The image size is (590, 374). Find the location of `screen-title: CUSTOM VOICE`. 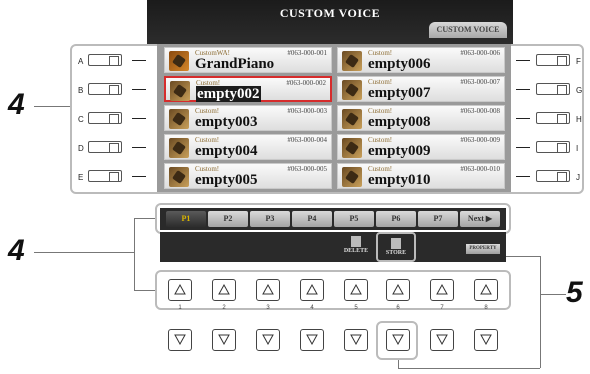

screen-title: CUSTOM VOICE is located at coordinates (330, 13).